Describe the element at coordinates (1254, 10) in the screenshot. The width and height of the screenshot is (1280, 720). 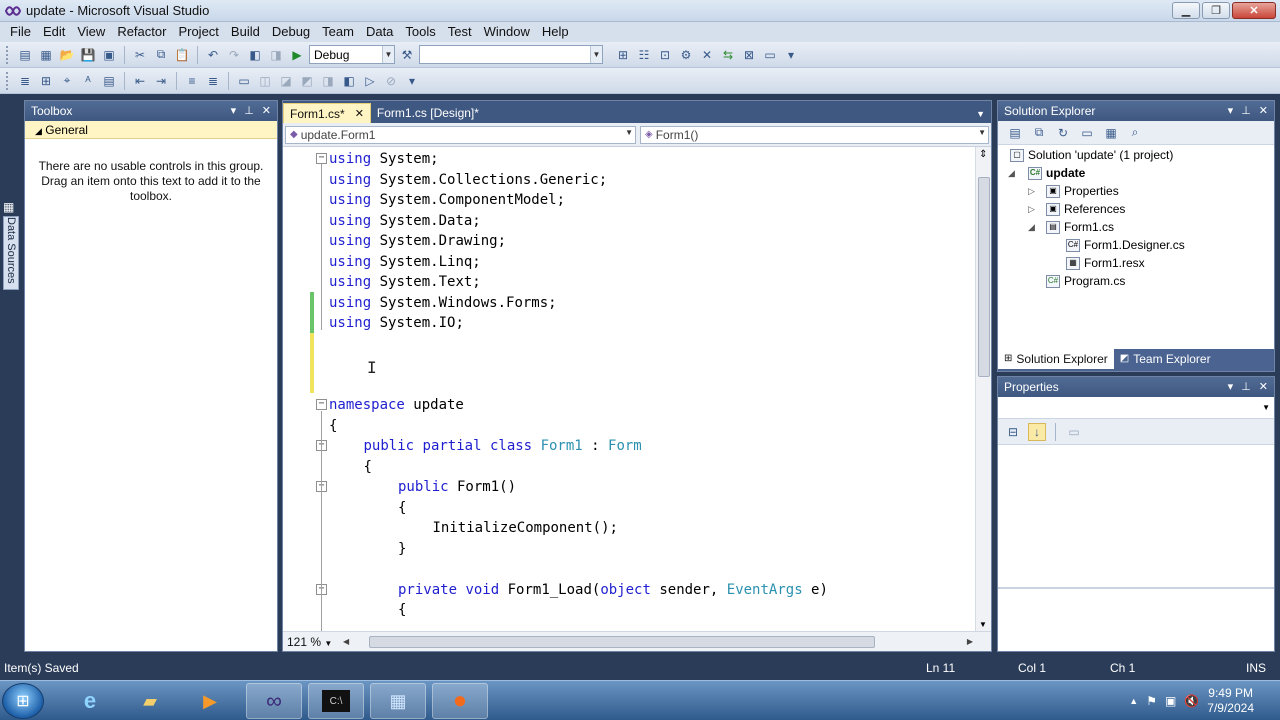
I see `close-window-button: ✕` at that location.